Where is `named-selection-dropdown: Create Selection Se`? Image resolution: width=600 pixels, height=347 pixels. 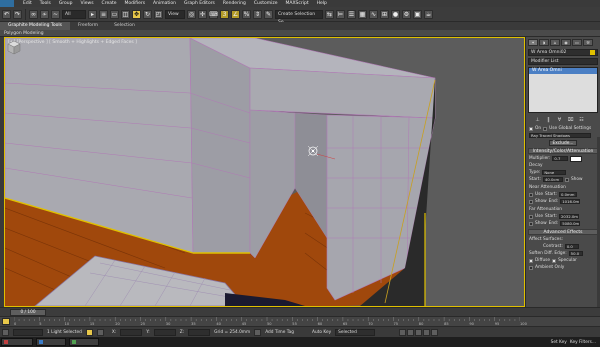
named-selection-dropdown: Create Selection Se is located at coordinates (299, 17).